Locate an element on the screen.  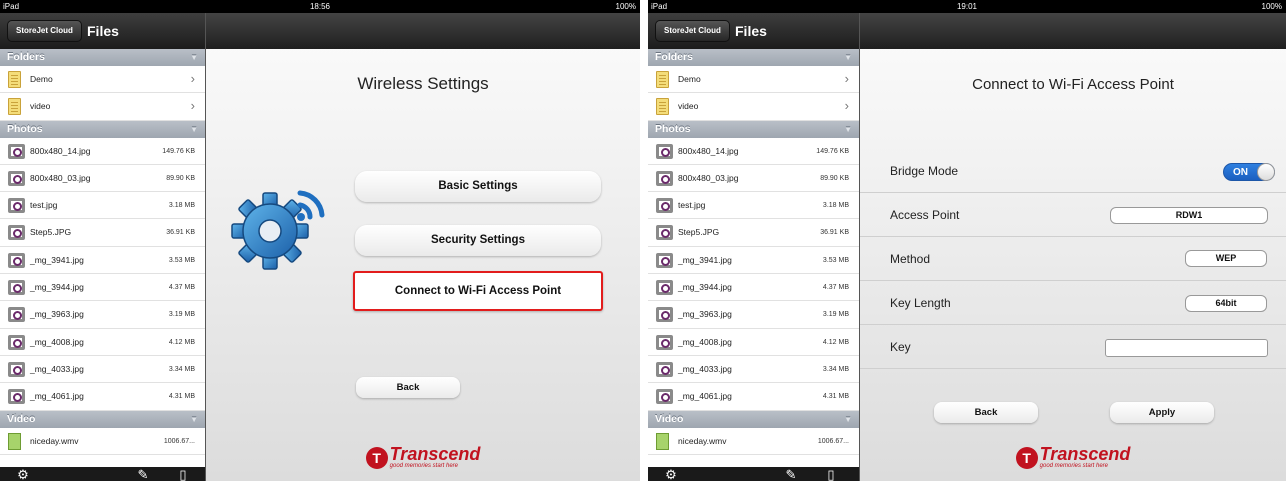
section-label: Video is located at coordinates (669, 418).